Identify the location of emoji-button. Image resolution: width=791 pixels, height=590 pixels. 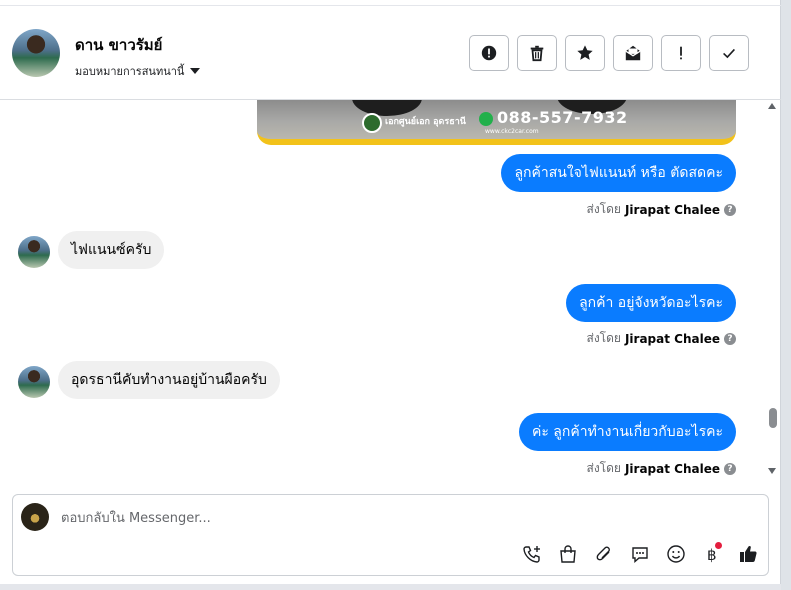
(676, 554).